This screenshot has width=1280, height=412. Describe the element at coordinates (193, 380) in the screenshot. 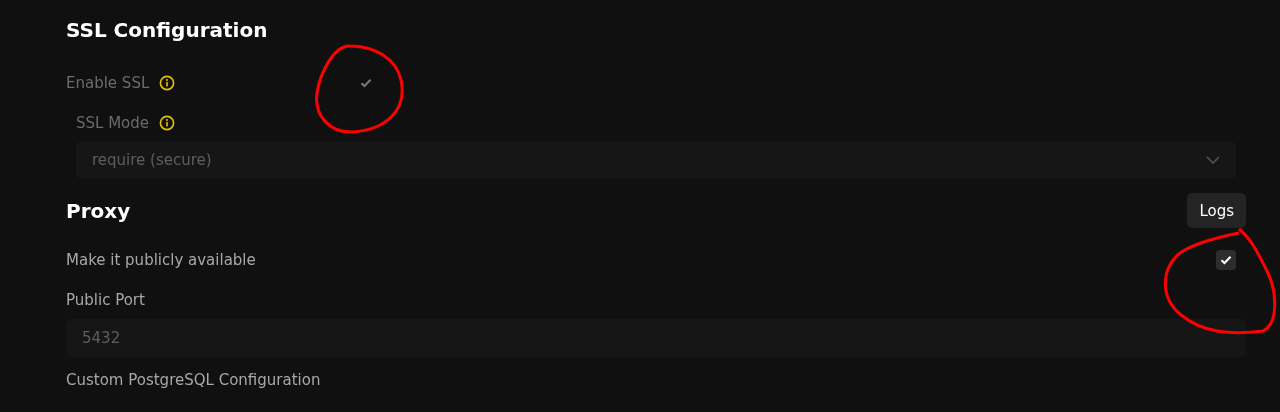

I see `field-label: Custom PostgreSQL Configuration` at that location.